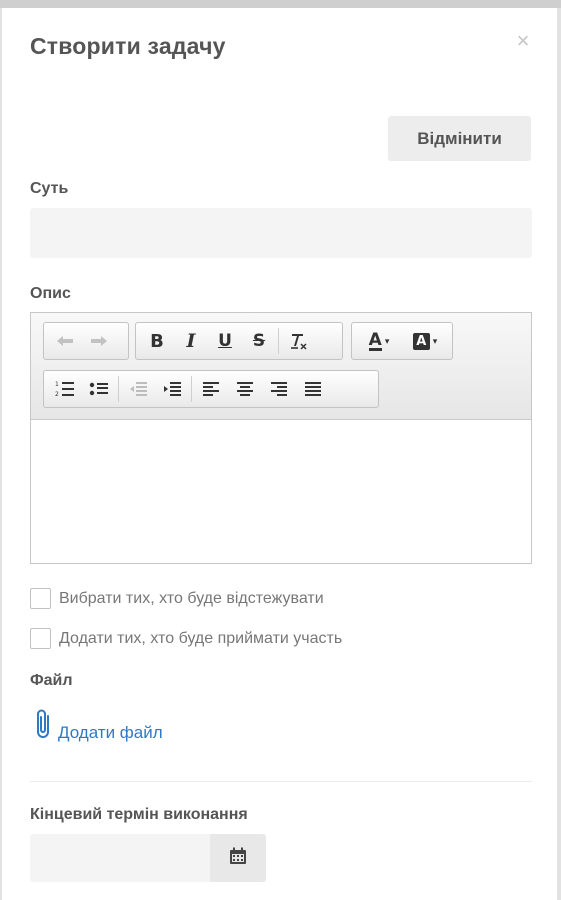 This screenshot has width=561, height=900. I want to click on underline-icon: U, so click(225, 341).